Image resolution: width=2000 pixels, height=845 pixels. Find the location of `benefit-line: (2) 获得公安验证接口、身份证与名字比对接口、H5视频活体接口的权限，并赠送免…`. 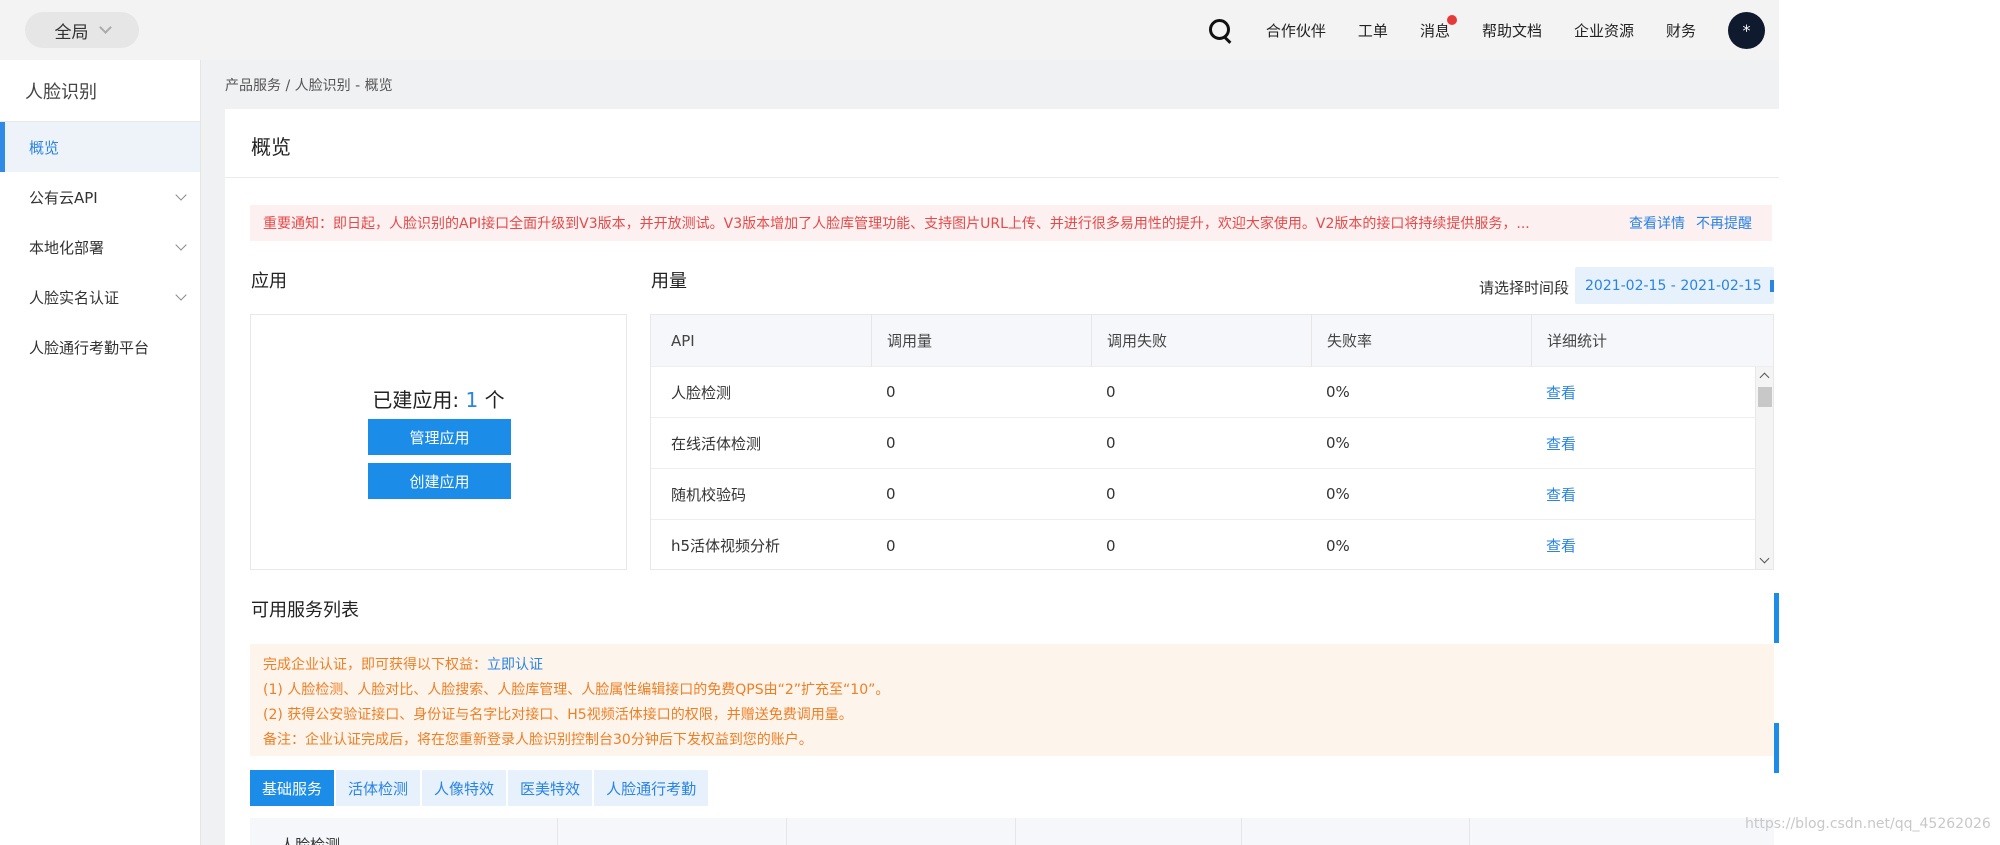

benefit-line: (2) 获得公安验证接口、身份证与名字比对接口、H5视频活体接口的权限，并赠送免… is located at coordinates (558, 715).